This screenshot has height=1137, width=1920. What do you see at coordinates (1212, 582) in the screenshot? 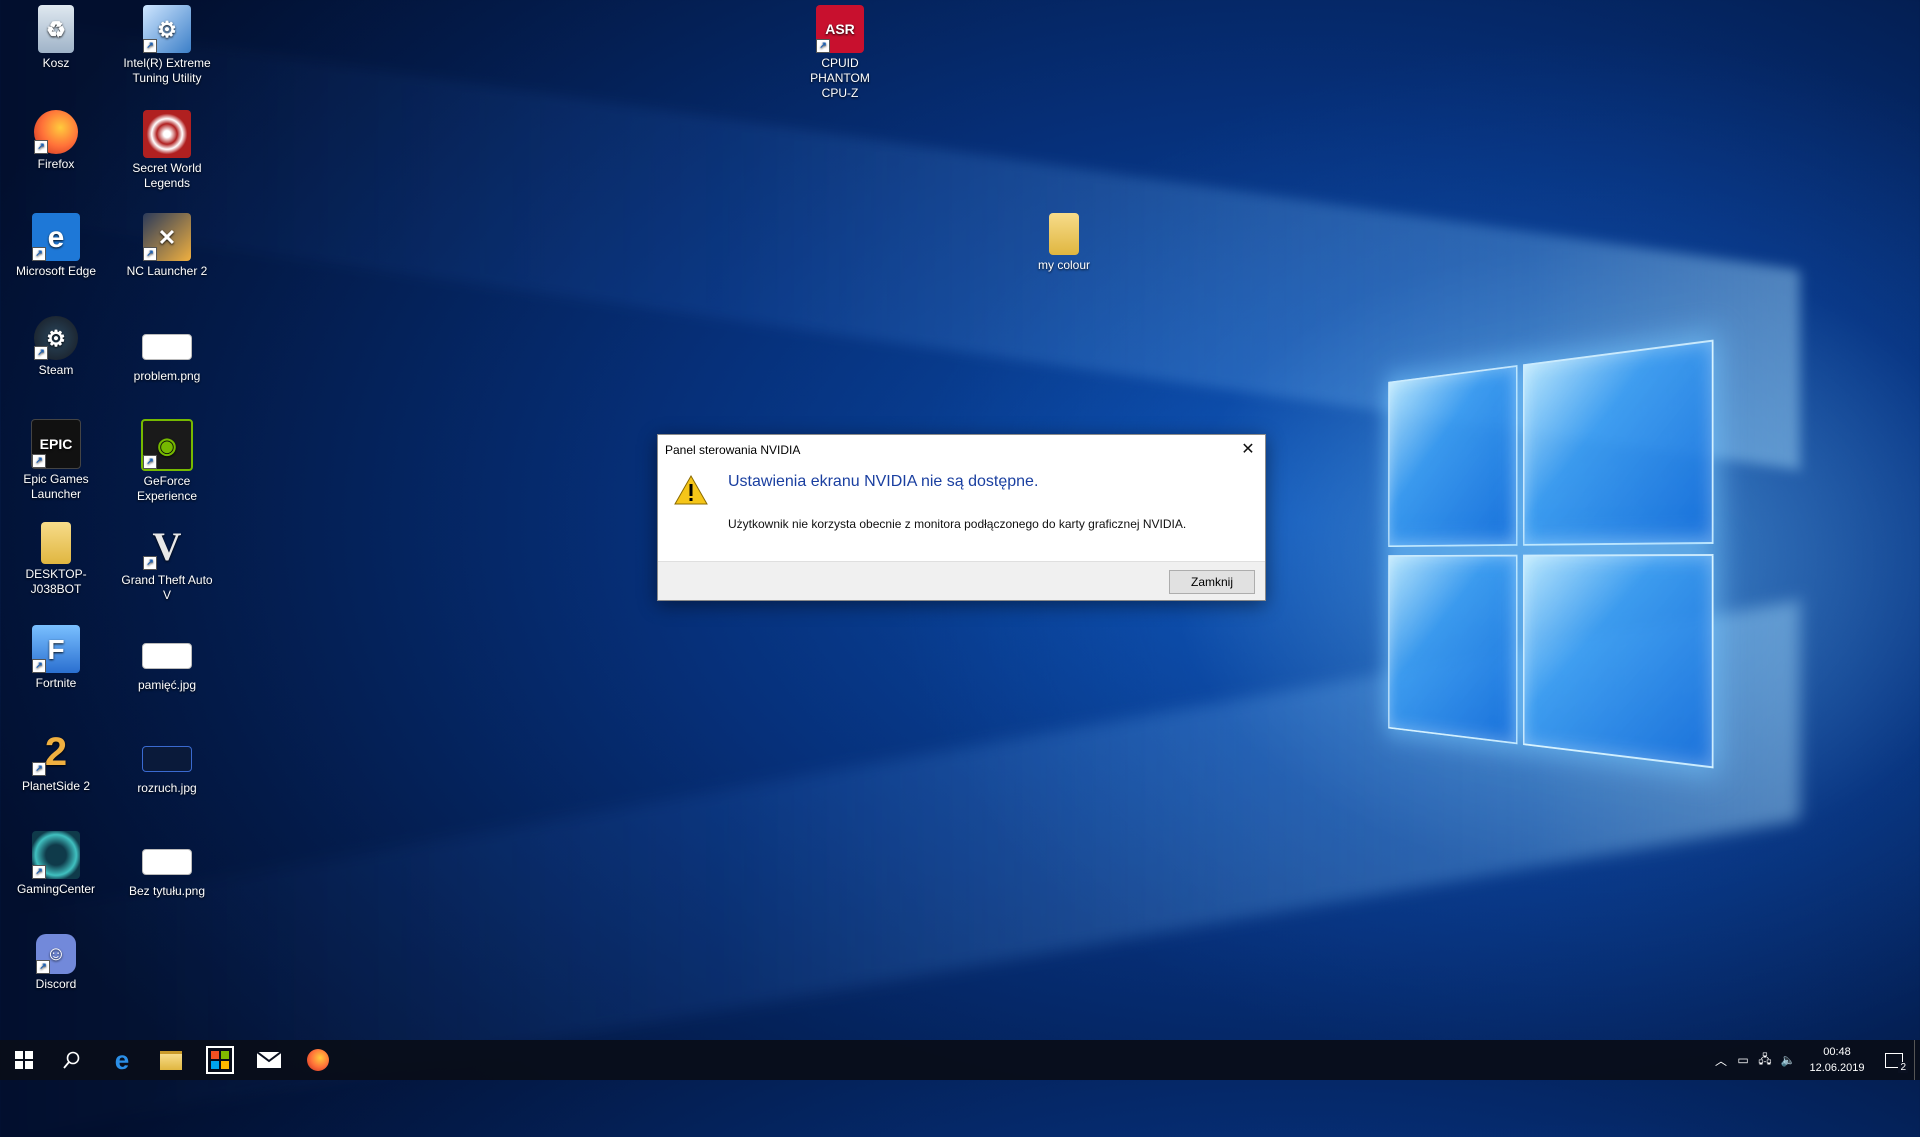
I see `zamknij-button: Zamknij` at bounding box center [1212, 582].